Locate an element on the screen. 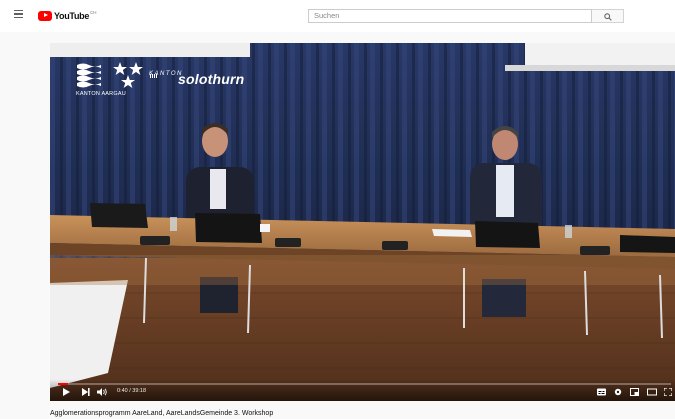  time-display: 0:40 / 39:18 is located at coordinates (132, 390).